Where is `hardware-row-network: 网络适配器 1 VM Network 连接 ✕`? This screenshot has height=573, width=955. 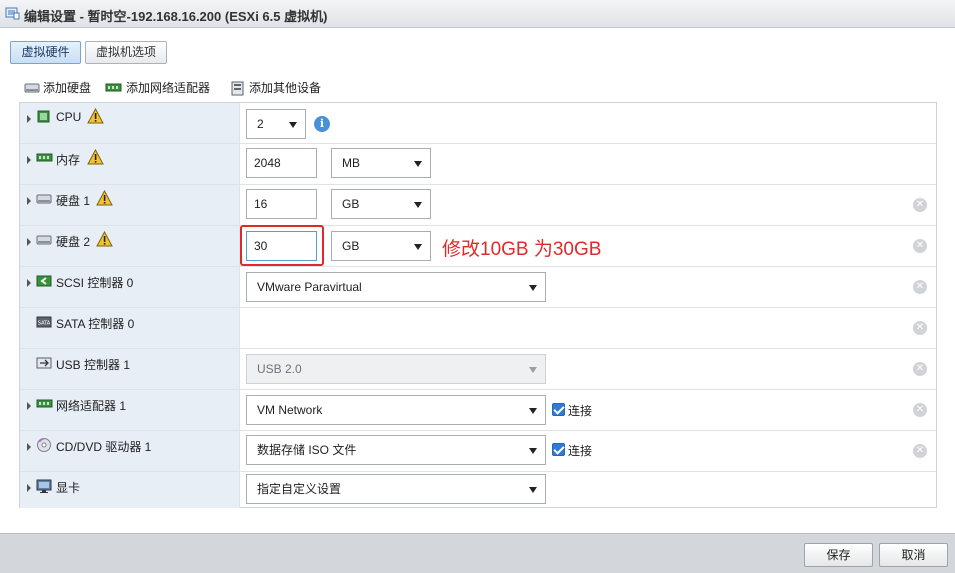 hardware-row-network: 网络适配器 1 VM Network 连接 ✕ is located at coordinates (478, 410).